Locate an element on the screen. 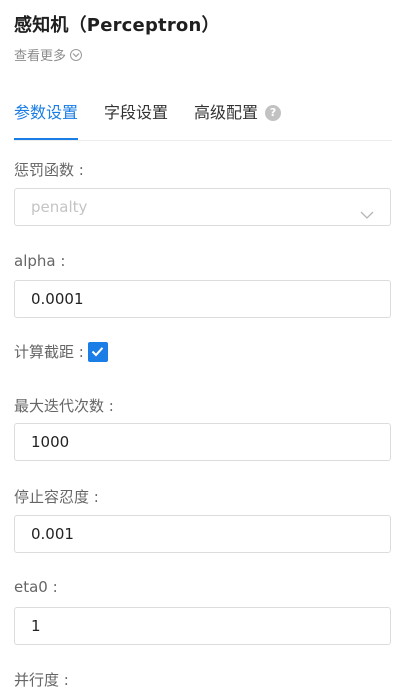 The width and height of the screenshot is (409, 699). eta0-input: 1 is located at coordinates (202, 626).